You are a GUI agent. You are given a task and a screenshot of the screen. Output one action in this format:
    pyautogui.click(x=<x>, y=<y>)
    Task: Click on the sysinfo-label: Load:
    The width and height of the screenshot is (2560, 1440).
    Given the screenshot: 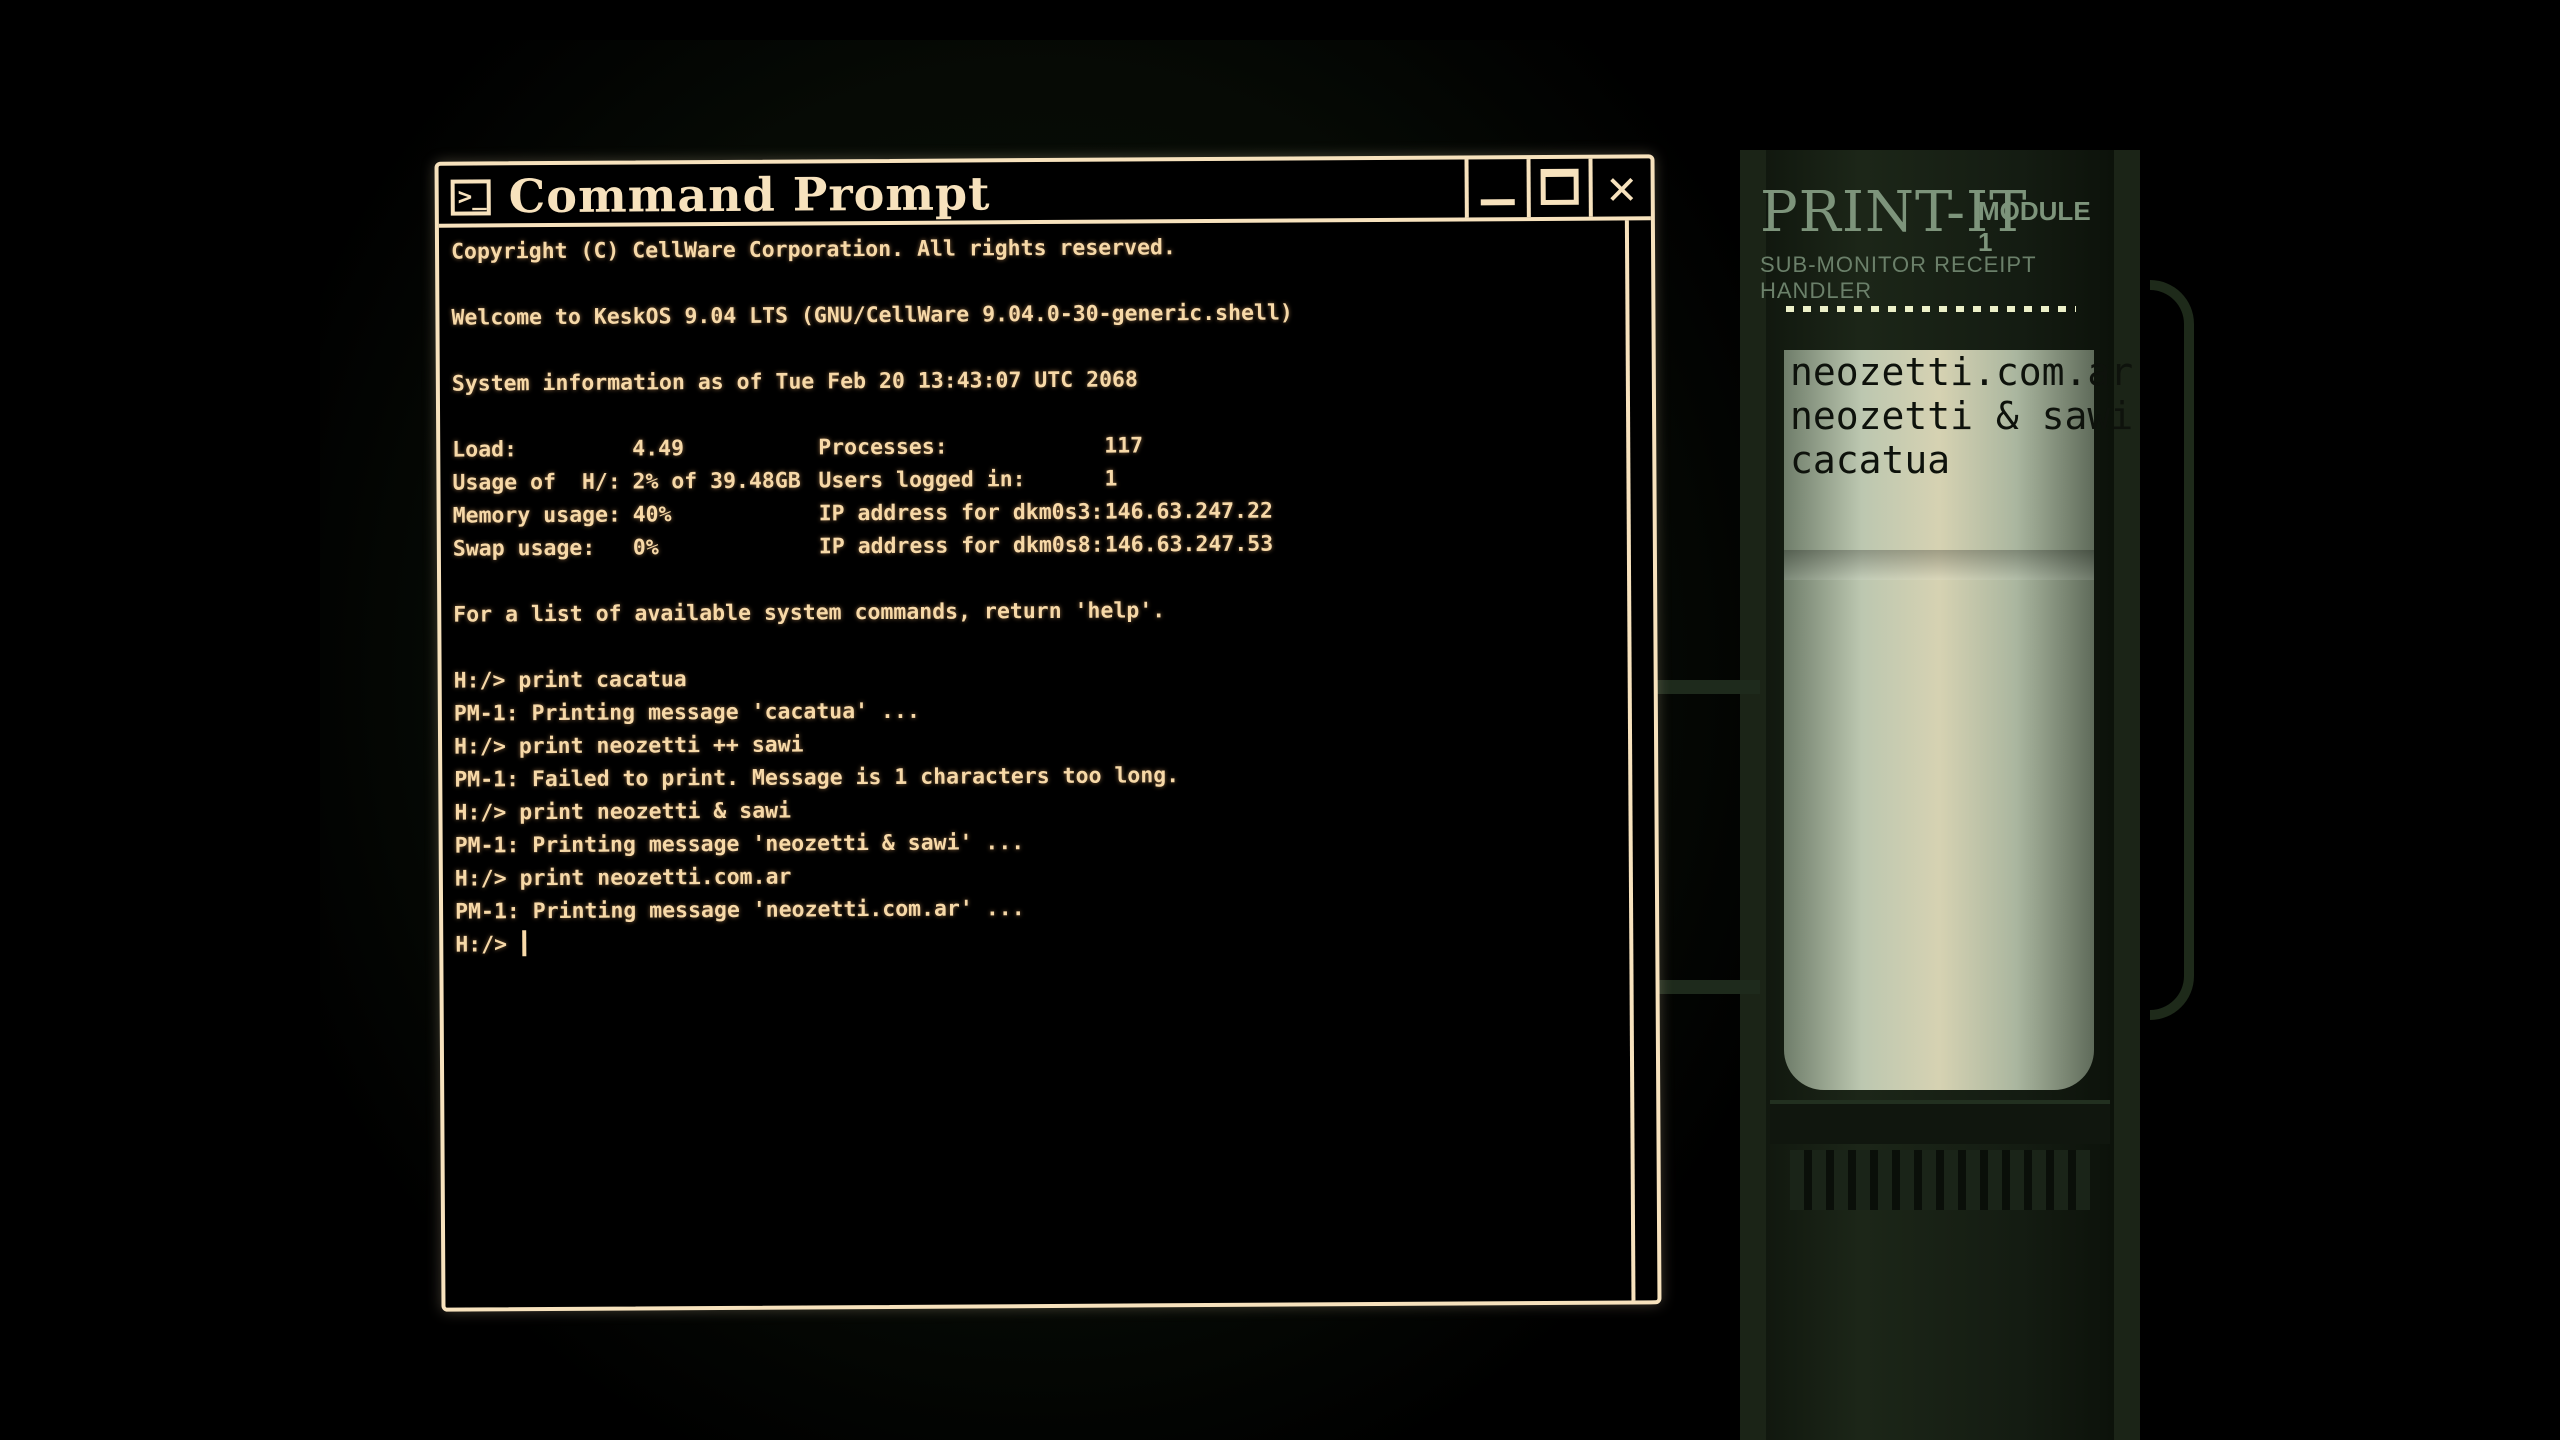 What is the action you would take?
    pyautogui.click(x=485, y=450)
    